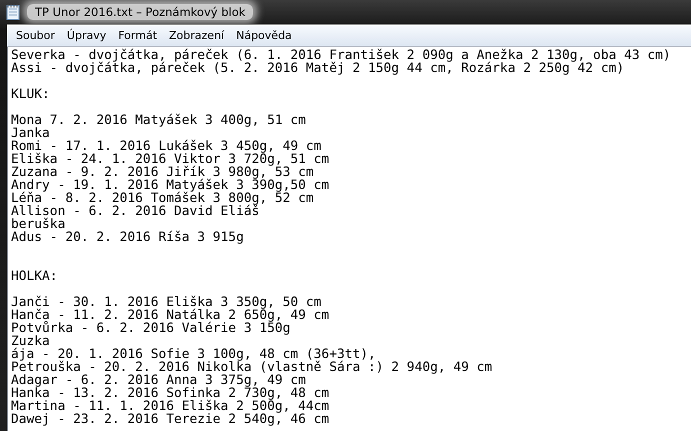 The image size is (691, 431). What do you see at coordinates (86, 35) in the screenshot?
I see `menu-item: Úpravy` at bounding box center [86, 35].